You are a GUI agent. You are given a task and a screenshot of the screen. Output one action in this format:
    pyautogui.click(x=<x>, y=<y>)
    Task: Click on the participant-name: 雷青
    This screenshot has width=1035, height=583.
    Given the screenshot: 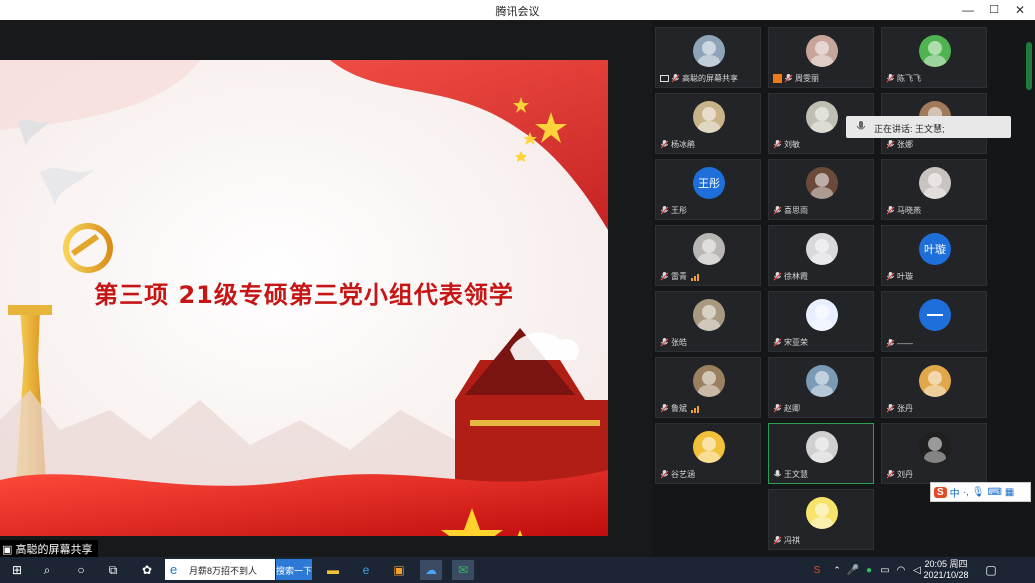 What is the action you would take?
    pyautogui.click(x=679, y=276)
    